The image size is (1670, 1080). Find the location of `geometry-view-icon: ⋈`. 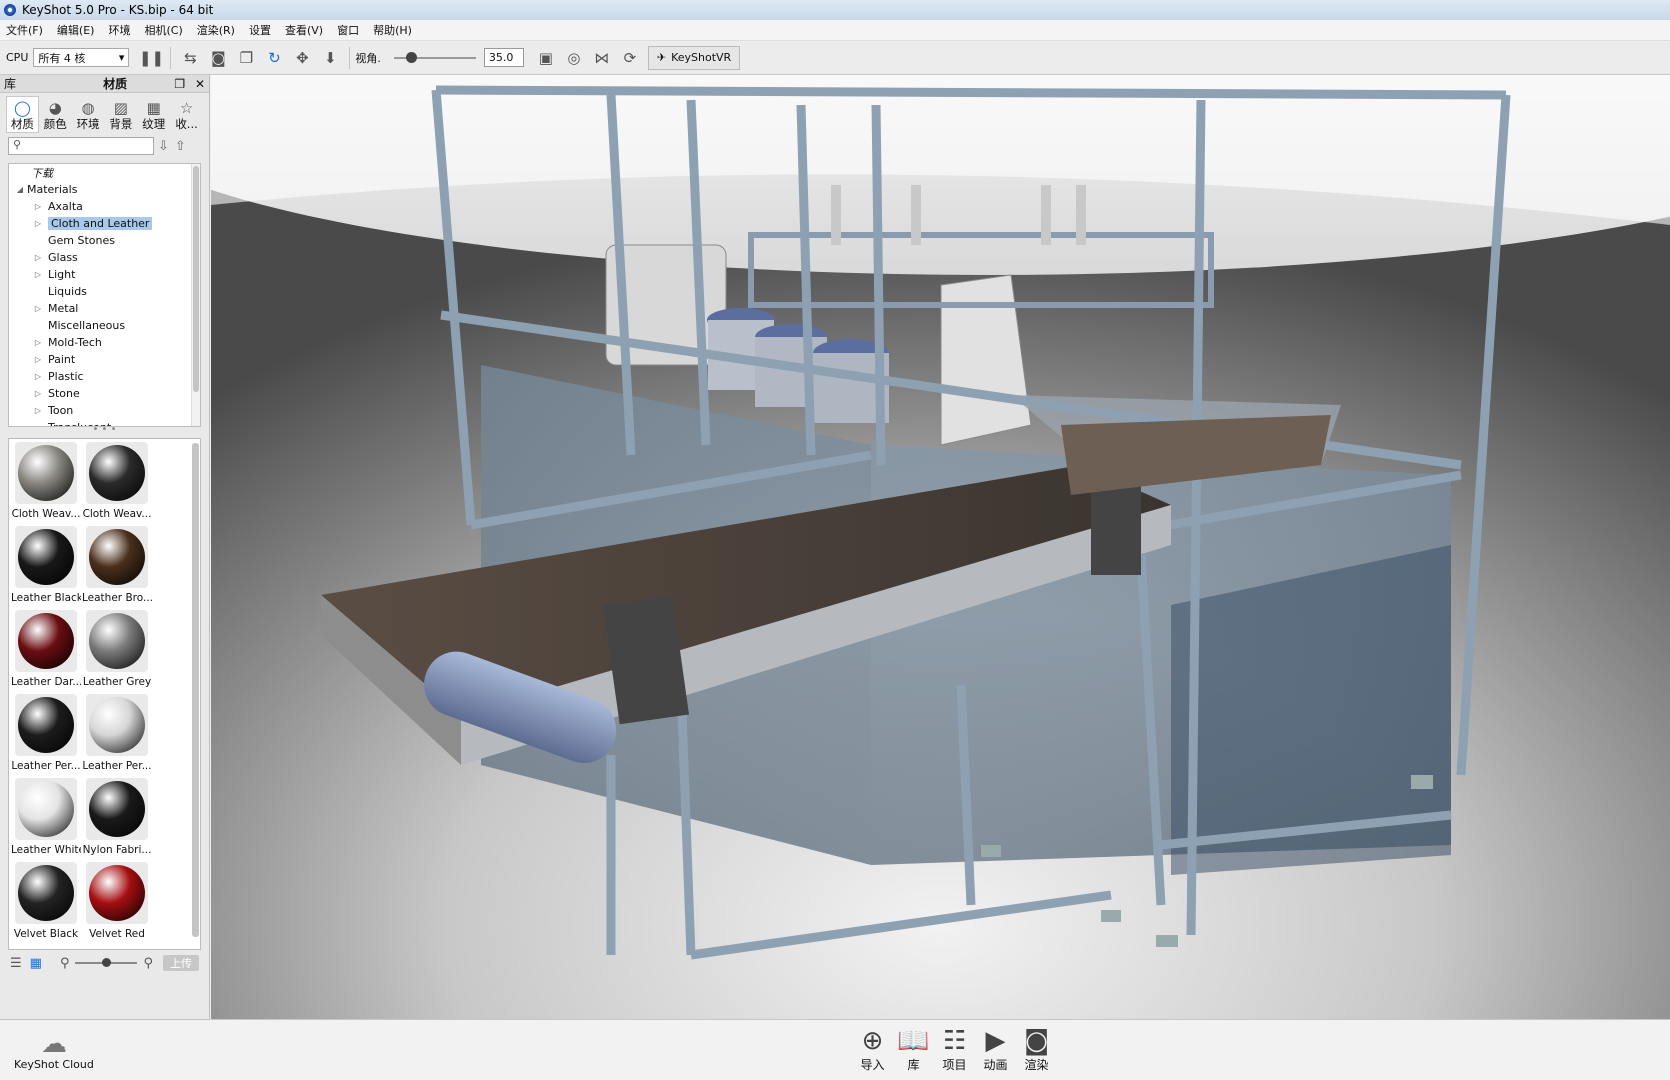

geometry-view-icon: ⋈ is located at coordinates (602, 58).